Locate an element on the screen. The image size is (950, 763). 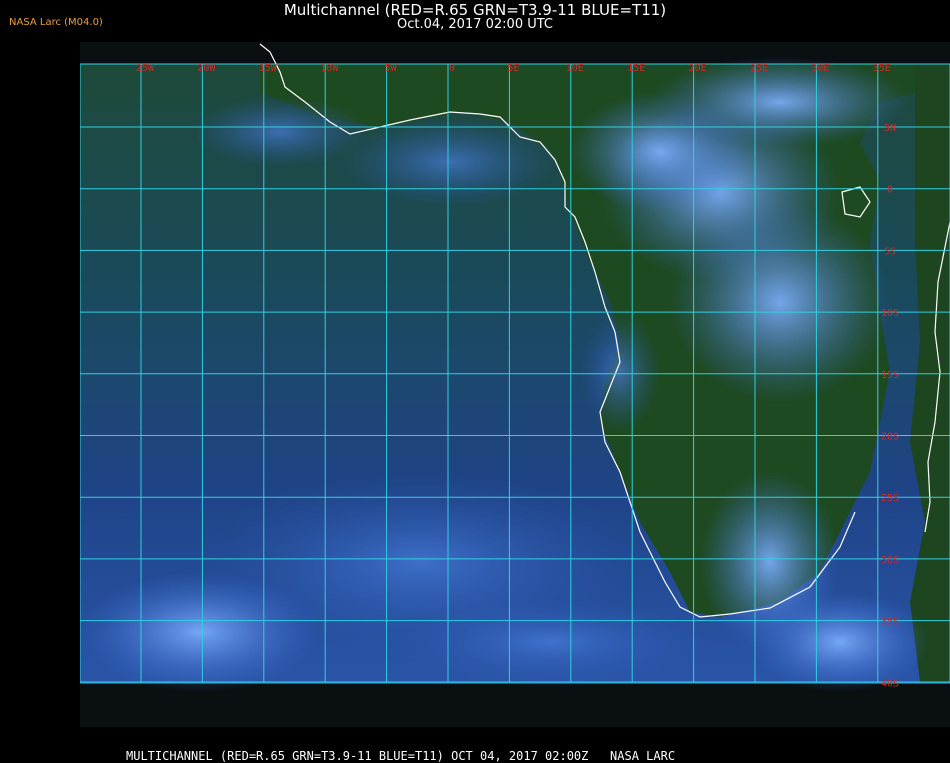
latitude-label: 35S is located at coordinates (890, 622).